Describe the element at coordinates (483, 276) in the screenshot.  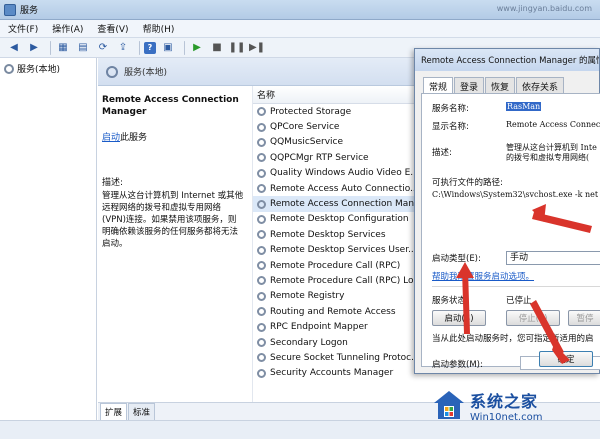
I see `configure-startup-help-link: 帮助我配置服务启动选项。` at that location.